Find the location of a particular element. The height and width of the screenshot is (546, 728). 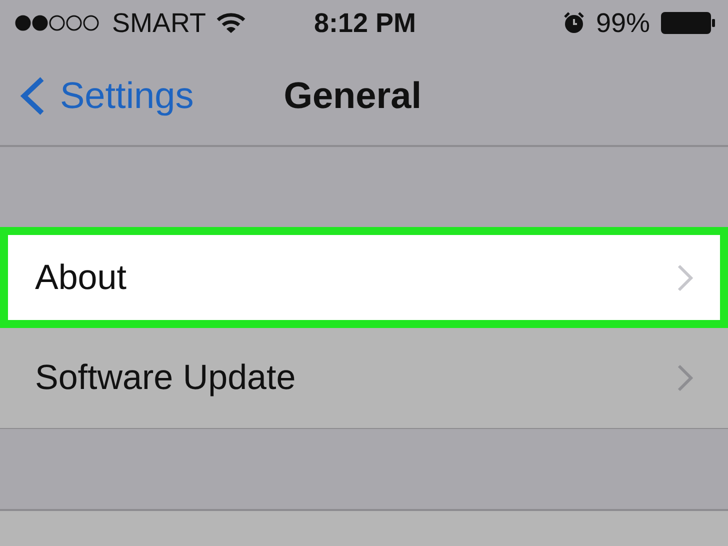

status-time: 8:12 PM is located at coordinates (365, 23).